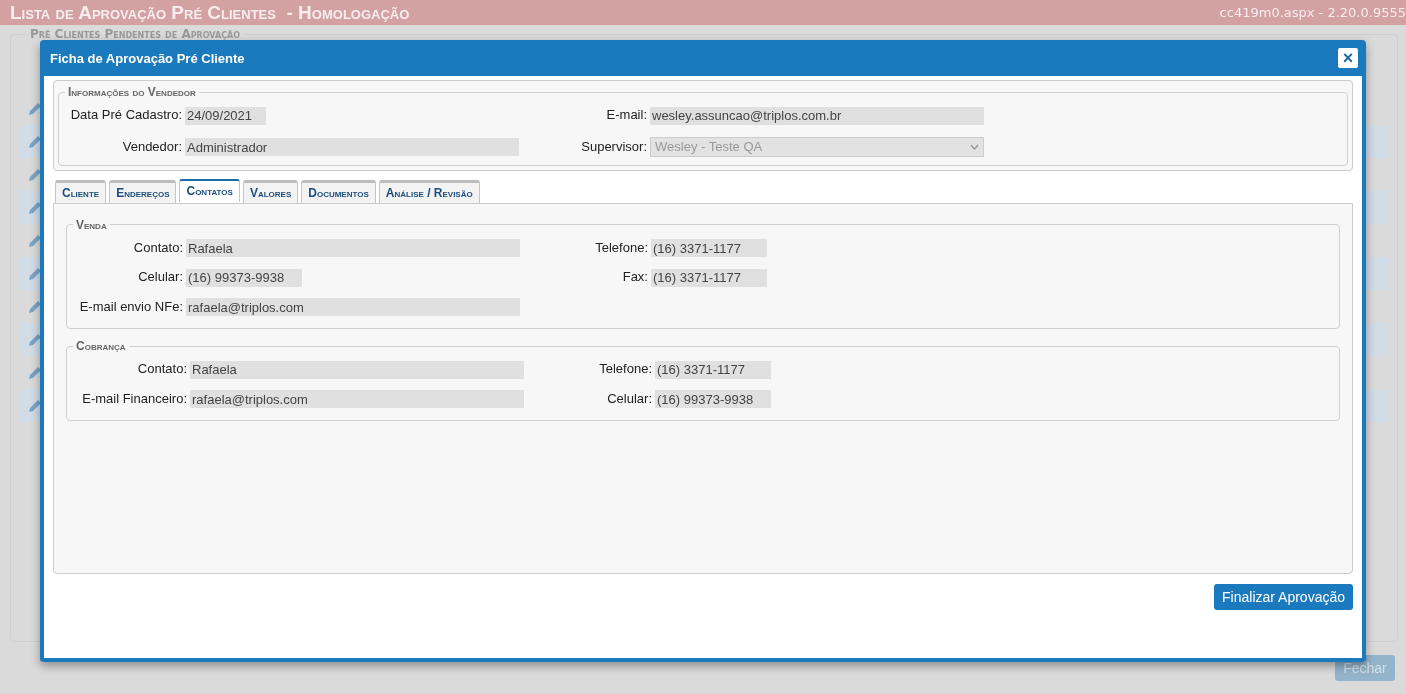 The width and height of the screenshot is (1406, 694). Describe the element at coordinates (152, 146) in the screenshot. I see `field-label: Vendedor:` at that location.